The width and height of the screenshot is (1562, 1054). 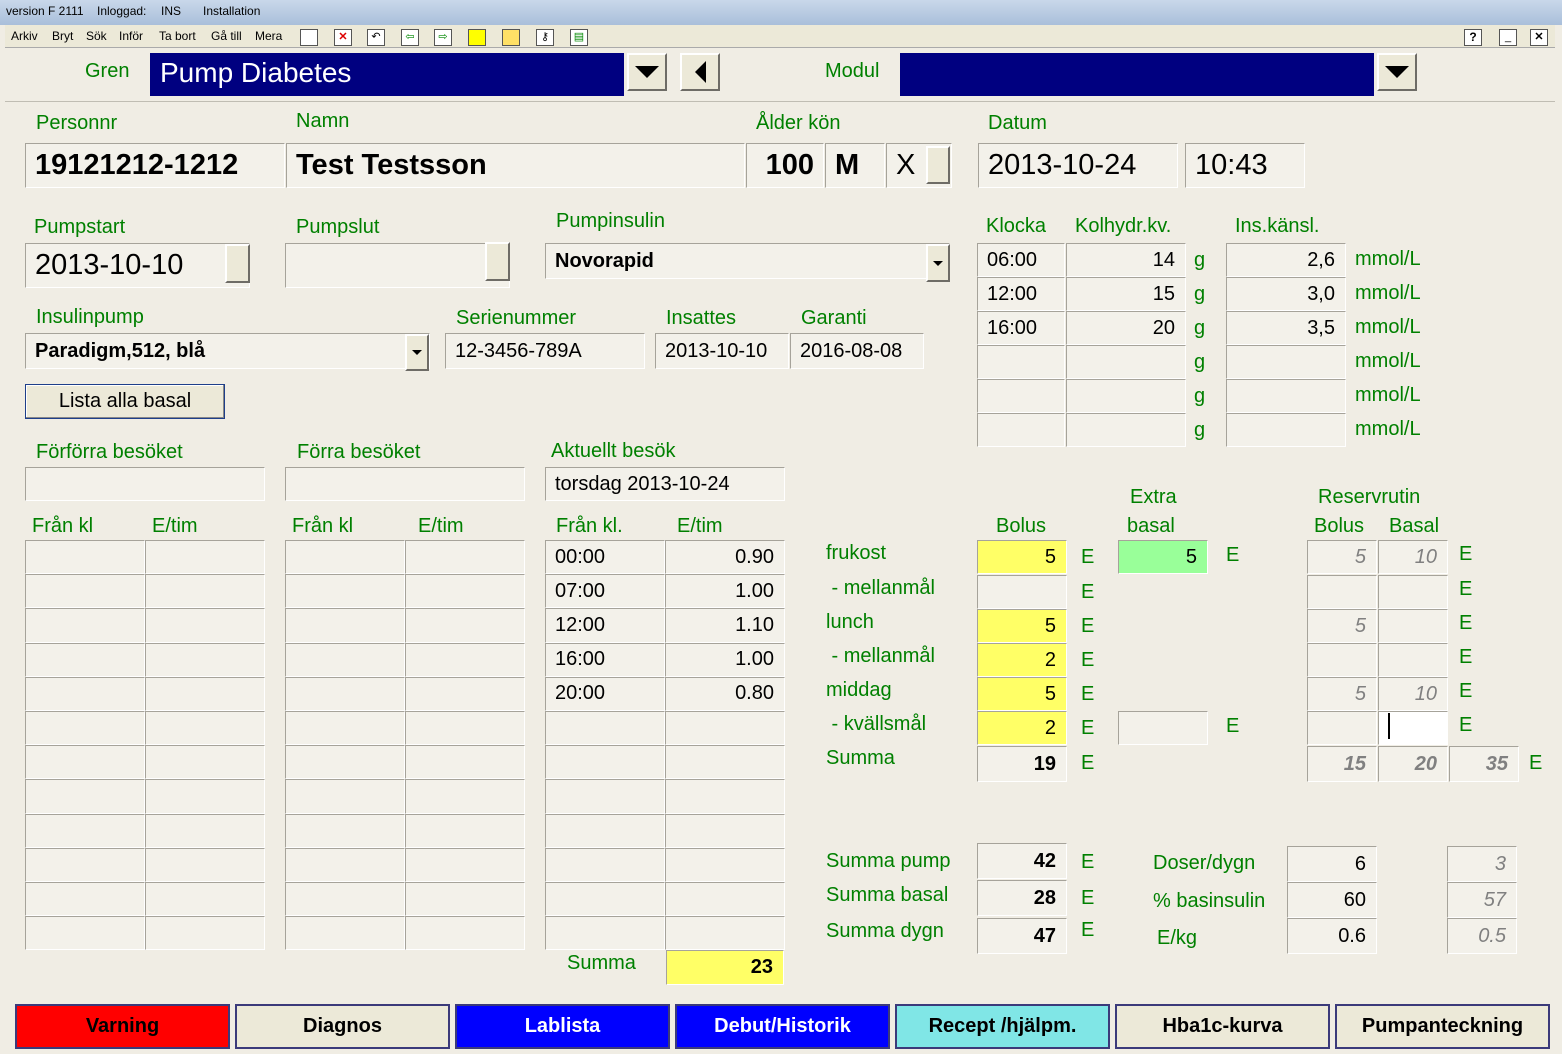 I want to click on menu-arkiv: Arkiv, so click(x=24, y=36).